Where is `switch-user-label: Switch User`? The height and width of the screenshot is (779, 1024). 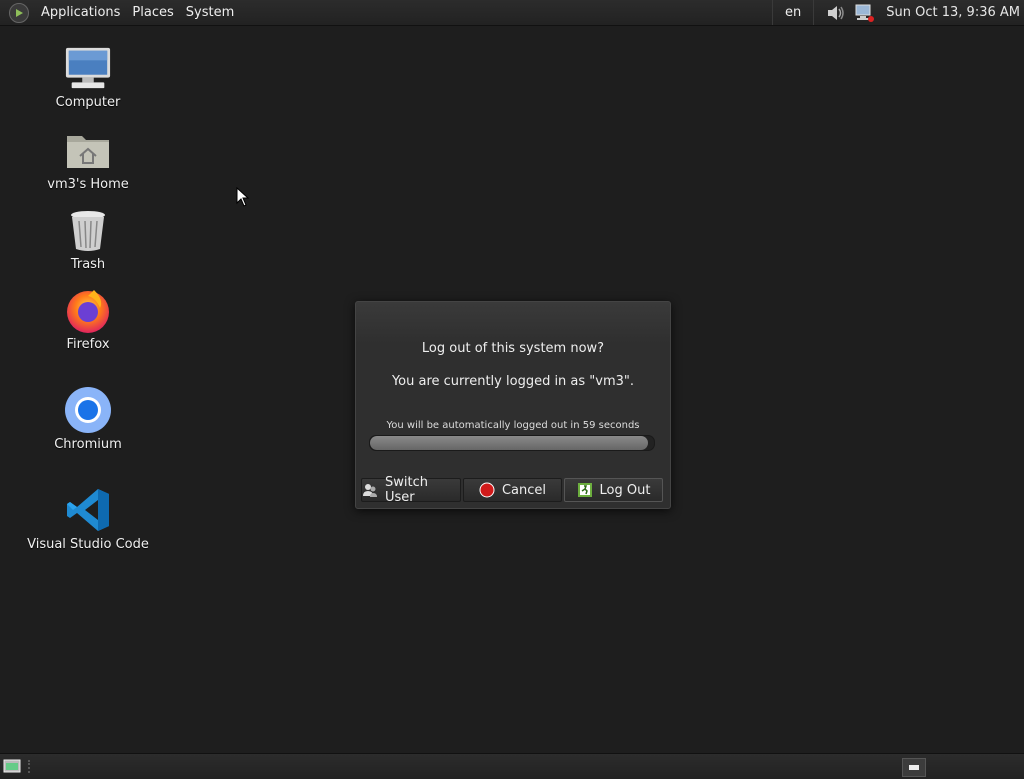 switch-user-label: Switch User is located at coordinates (406, 490).